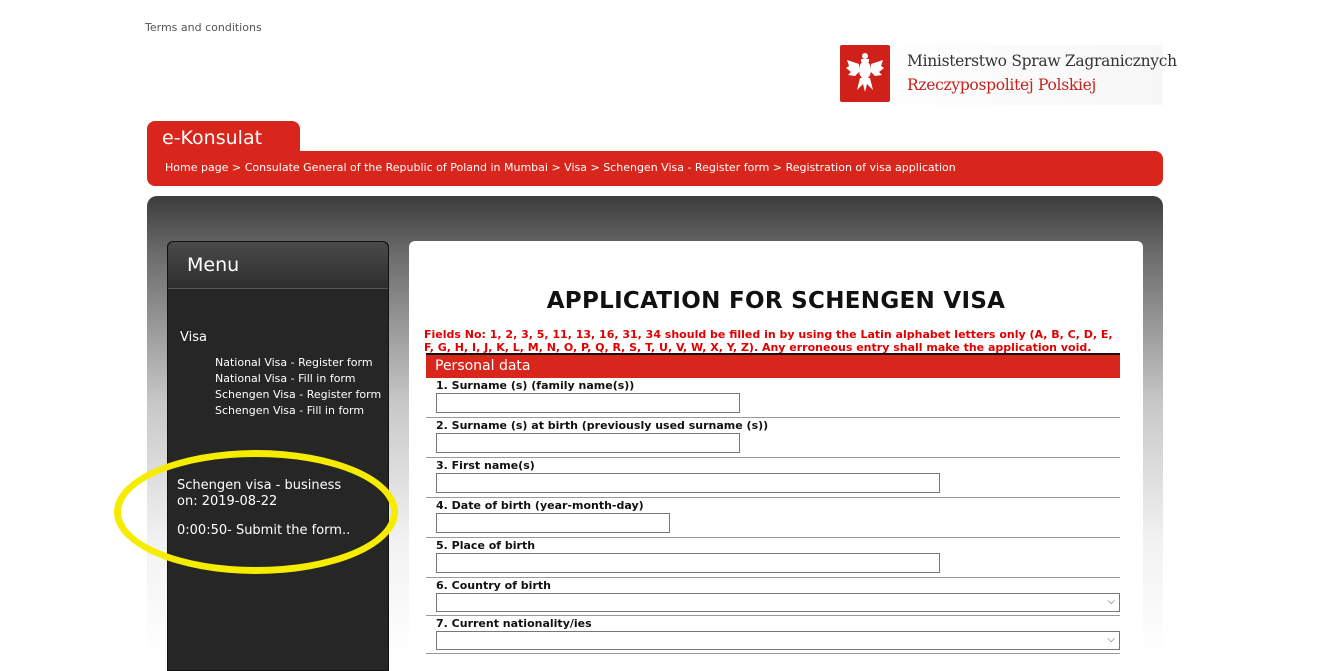 This screenshot has width=1325, height=671. What do you see at coordinates (485, 465) in the screenshot?
I see `field-label: 3. First name(s)` at bounding box center [485, 465].